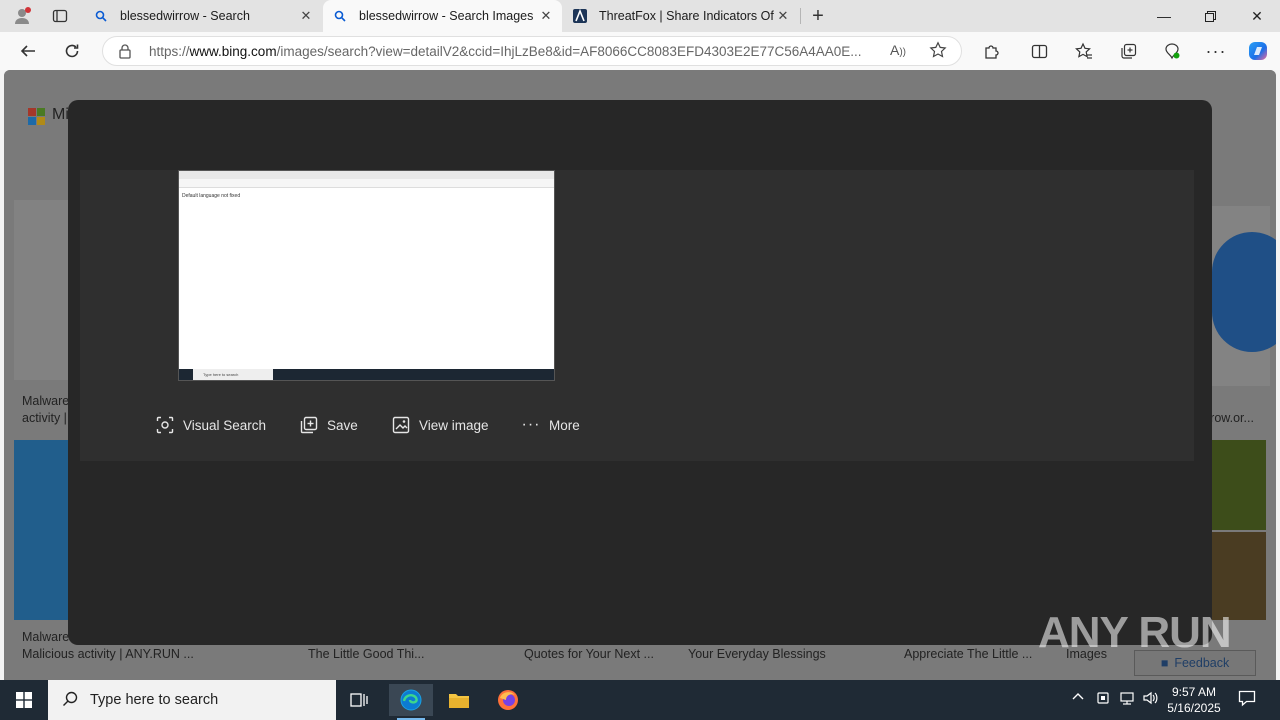 The image size is (1280, 720). Describe the element at coordinates (366, 183) in the screenshot. I see `preview-addressbar` at that location.